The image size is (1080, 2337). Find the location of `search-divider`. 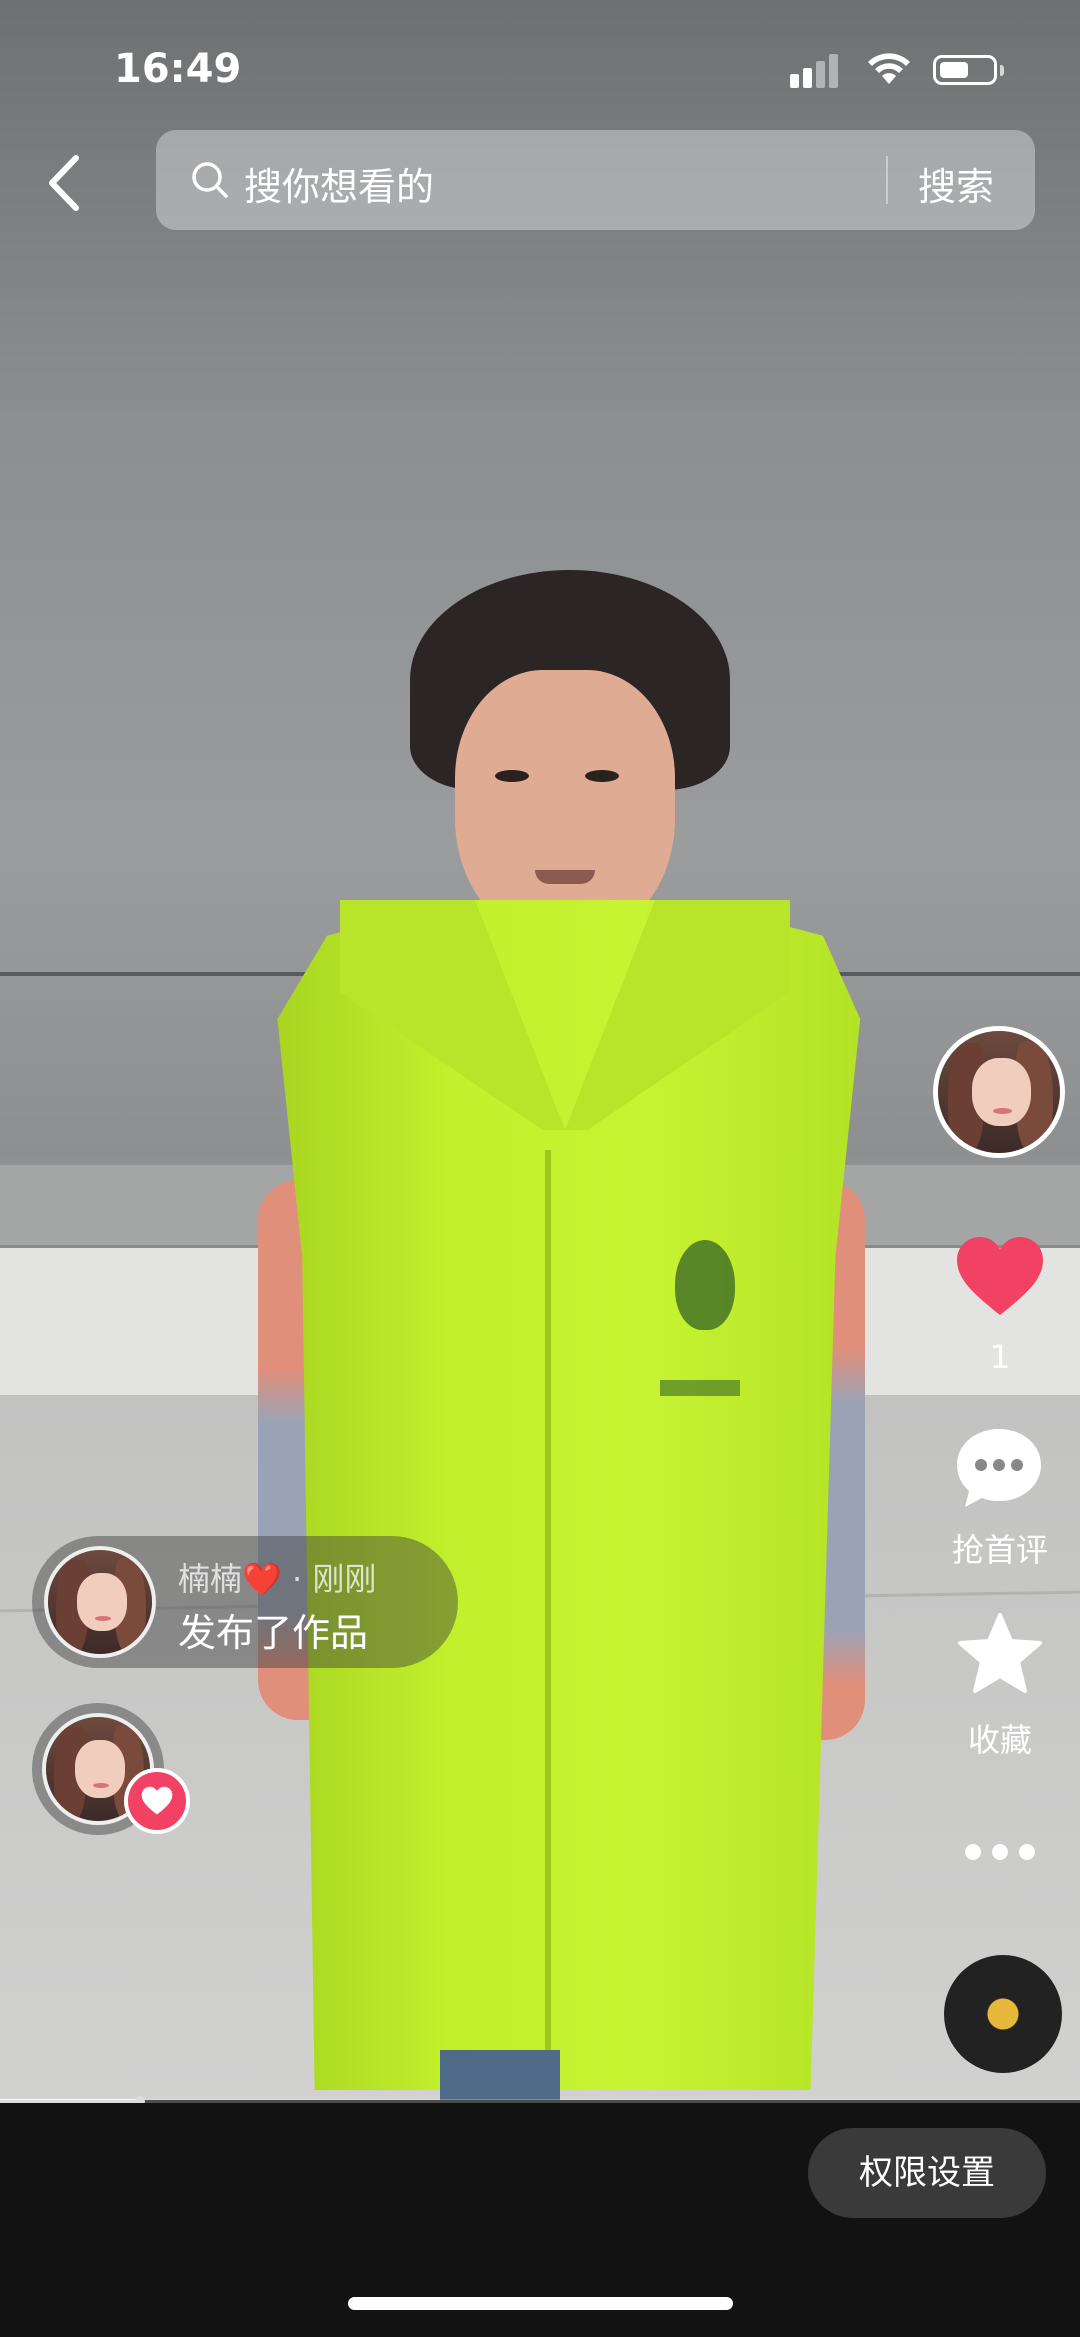

search-divider is located at coordinates (887, 180).